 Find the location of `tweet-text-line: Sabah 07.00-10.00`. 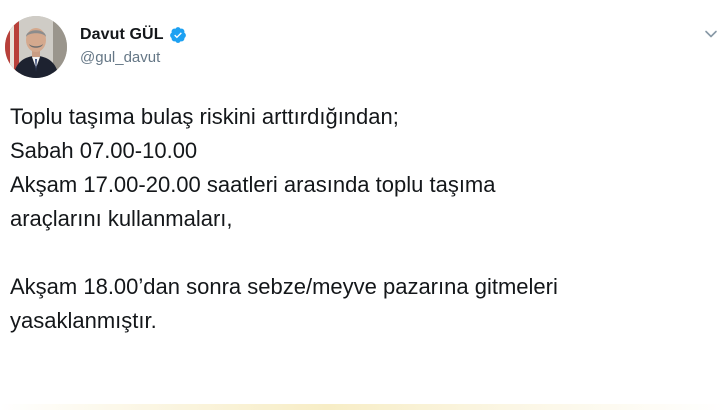

tweet-text-line: Sabah 07.00-10.00 is located at coordinates (104, 150).